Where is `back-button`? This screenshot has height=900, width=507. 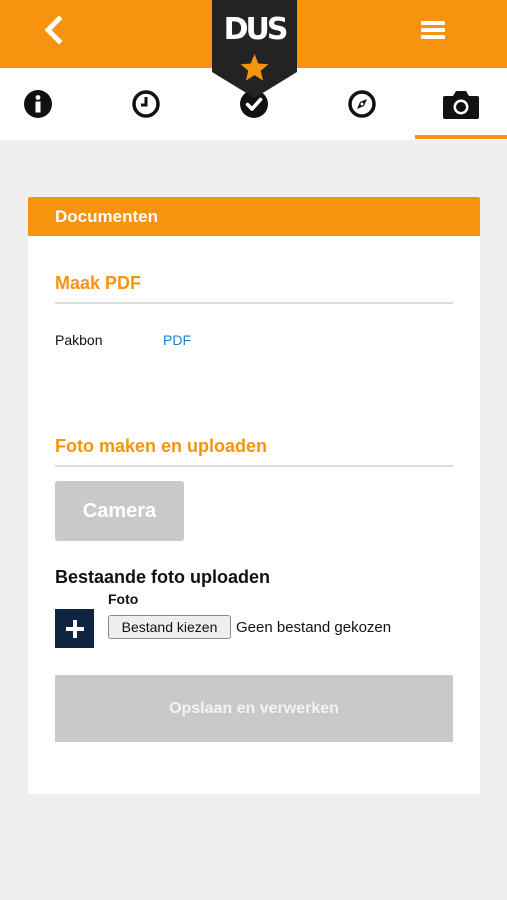 back-button is located at coordinates (53, 30).